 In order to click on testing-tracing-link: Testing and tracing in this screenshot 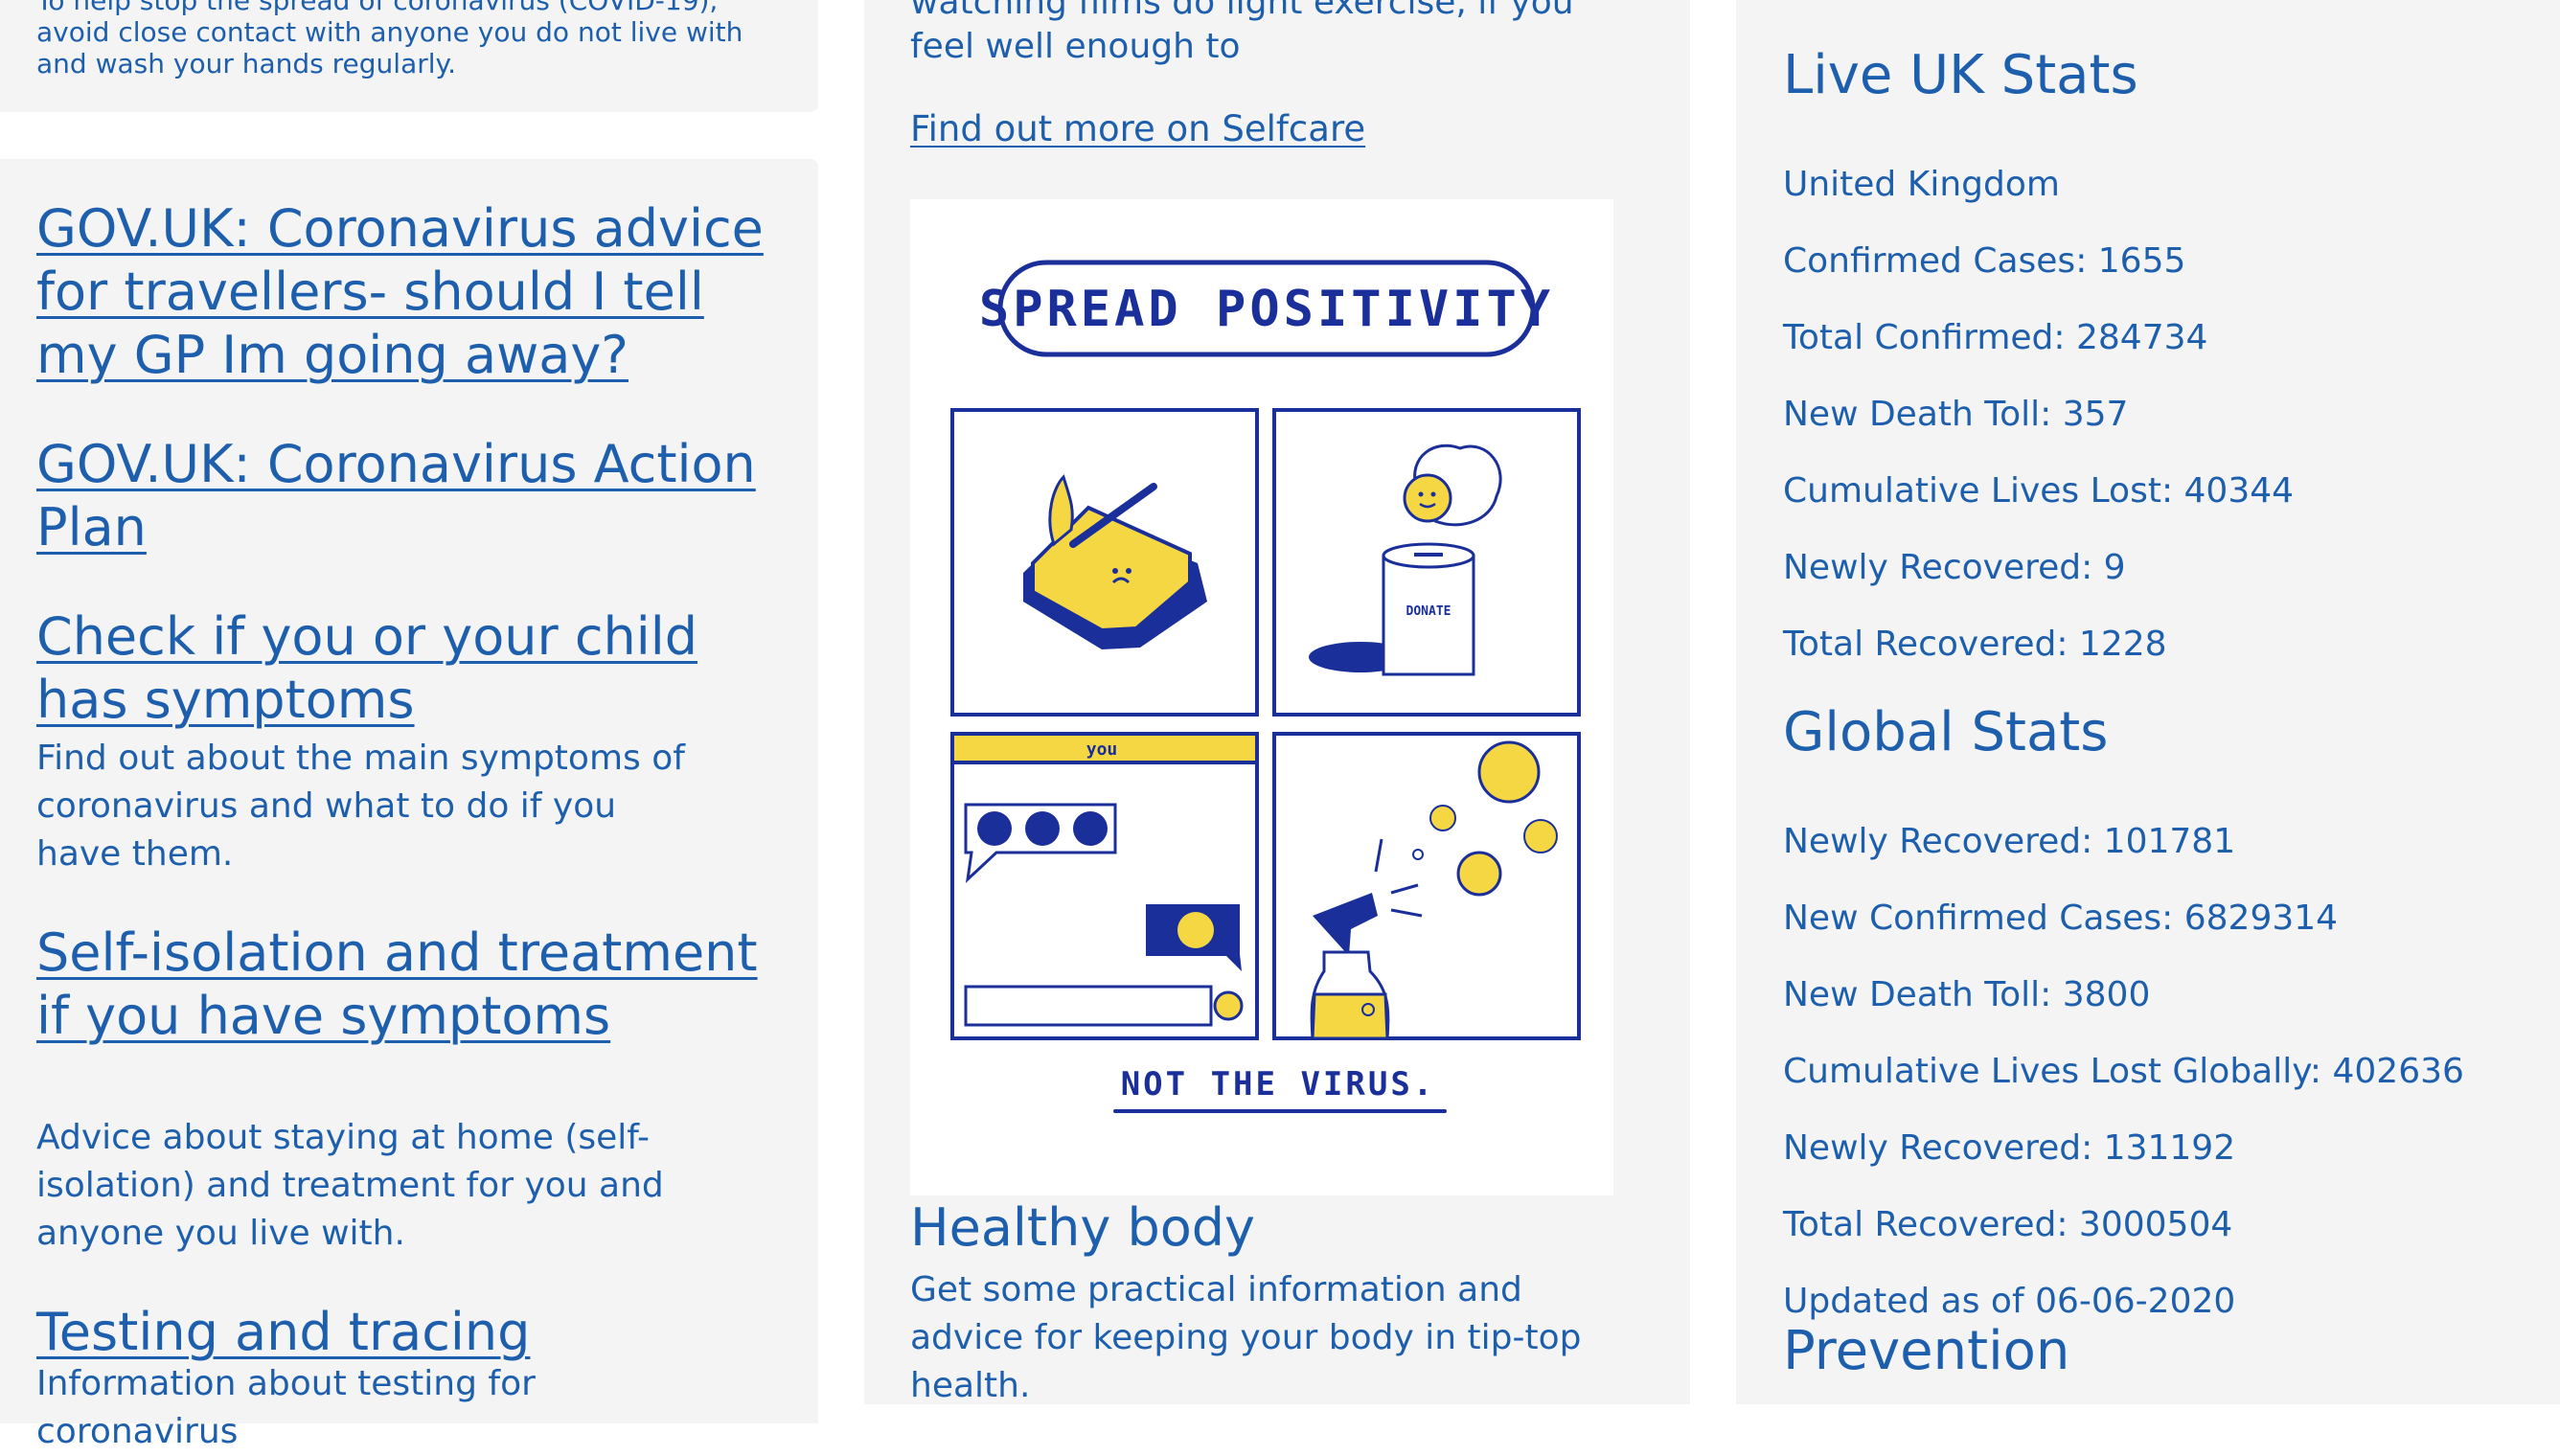, I will do `click(414, 1332)`.